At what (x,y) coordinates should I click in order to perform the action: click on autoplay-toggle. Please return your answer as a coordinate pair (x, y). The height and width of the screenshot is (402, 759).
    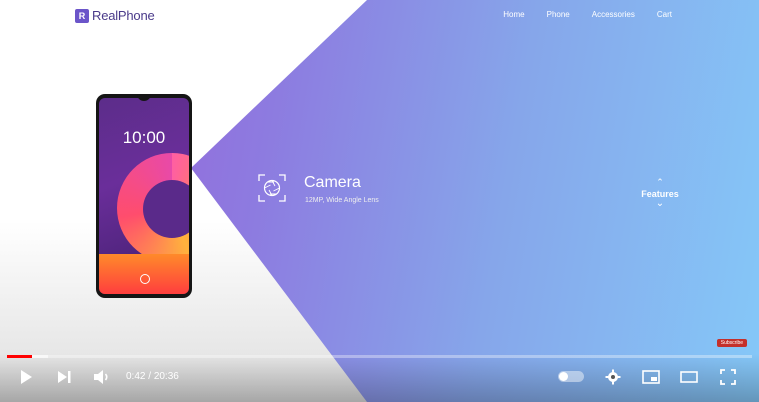
    Looking at the image, I should click on (571, 376).